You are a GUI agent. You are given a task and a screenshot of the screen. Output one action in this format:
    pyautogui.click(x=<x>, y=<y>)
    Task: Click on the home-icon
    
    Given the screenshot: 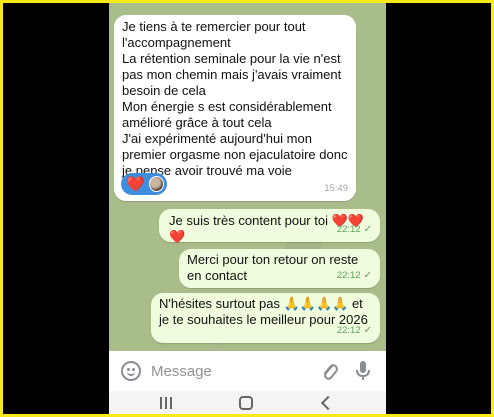 What is the action you would take?
    pyautogui.click(x=246, y=403)
    